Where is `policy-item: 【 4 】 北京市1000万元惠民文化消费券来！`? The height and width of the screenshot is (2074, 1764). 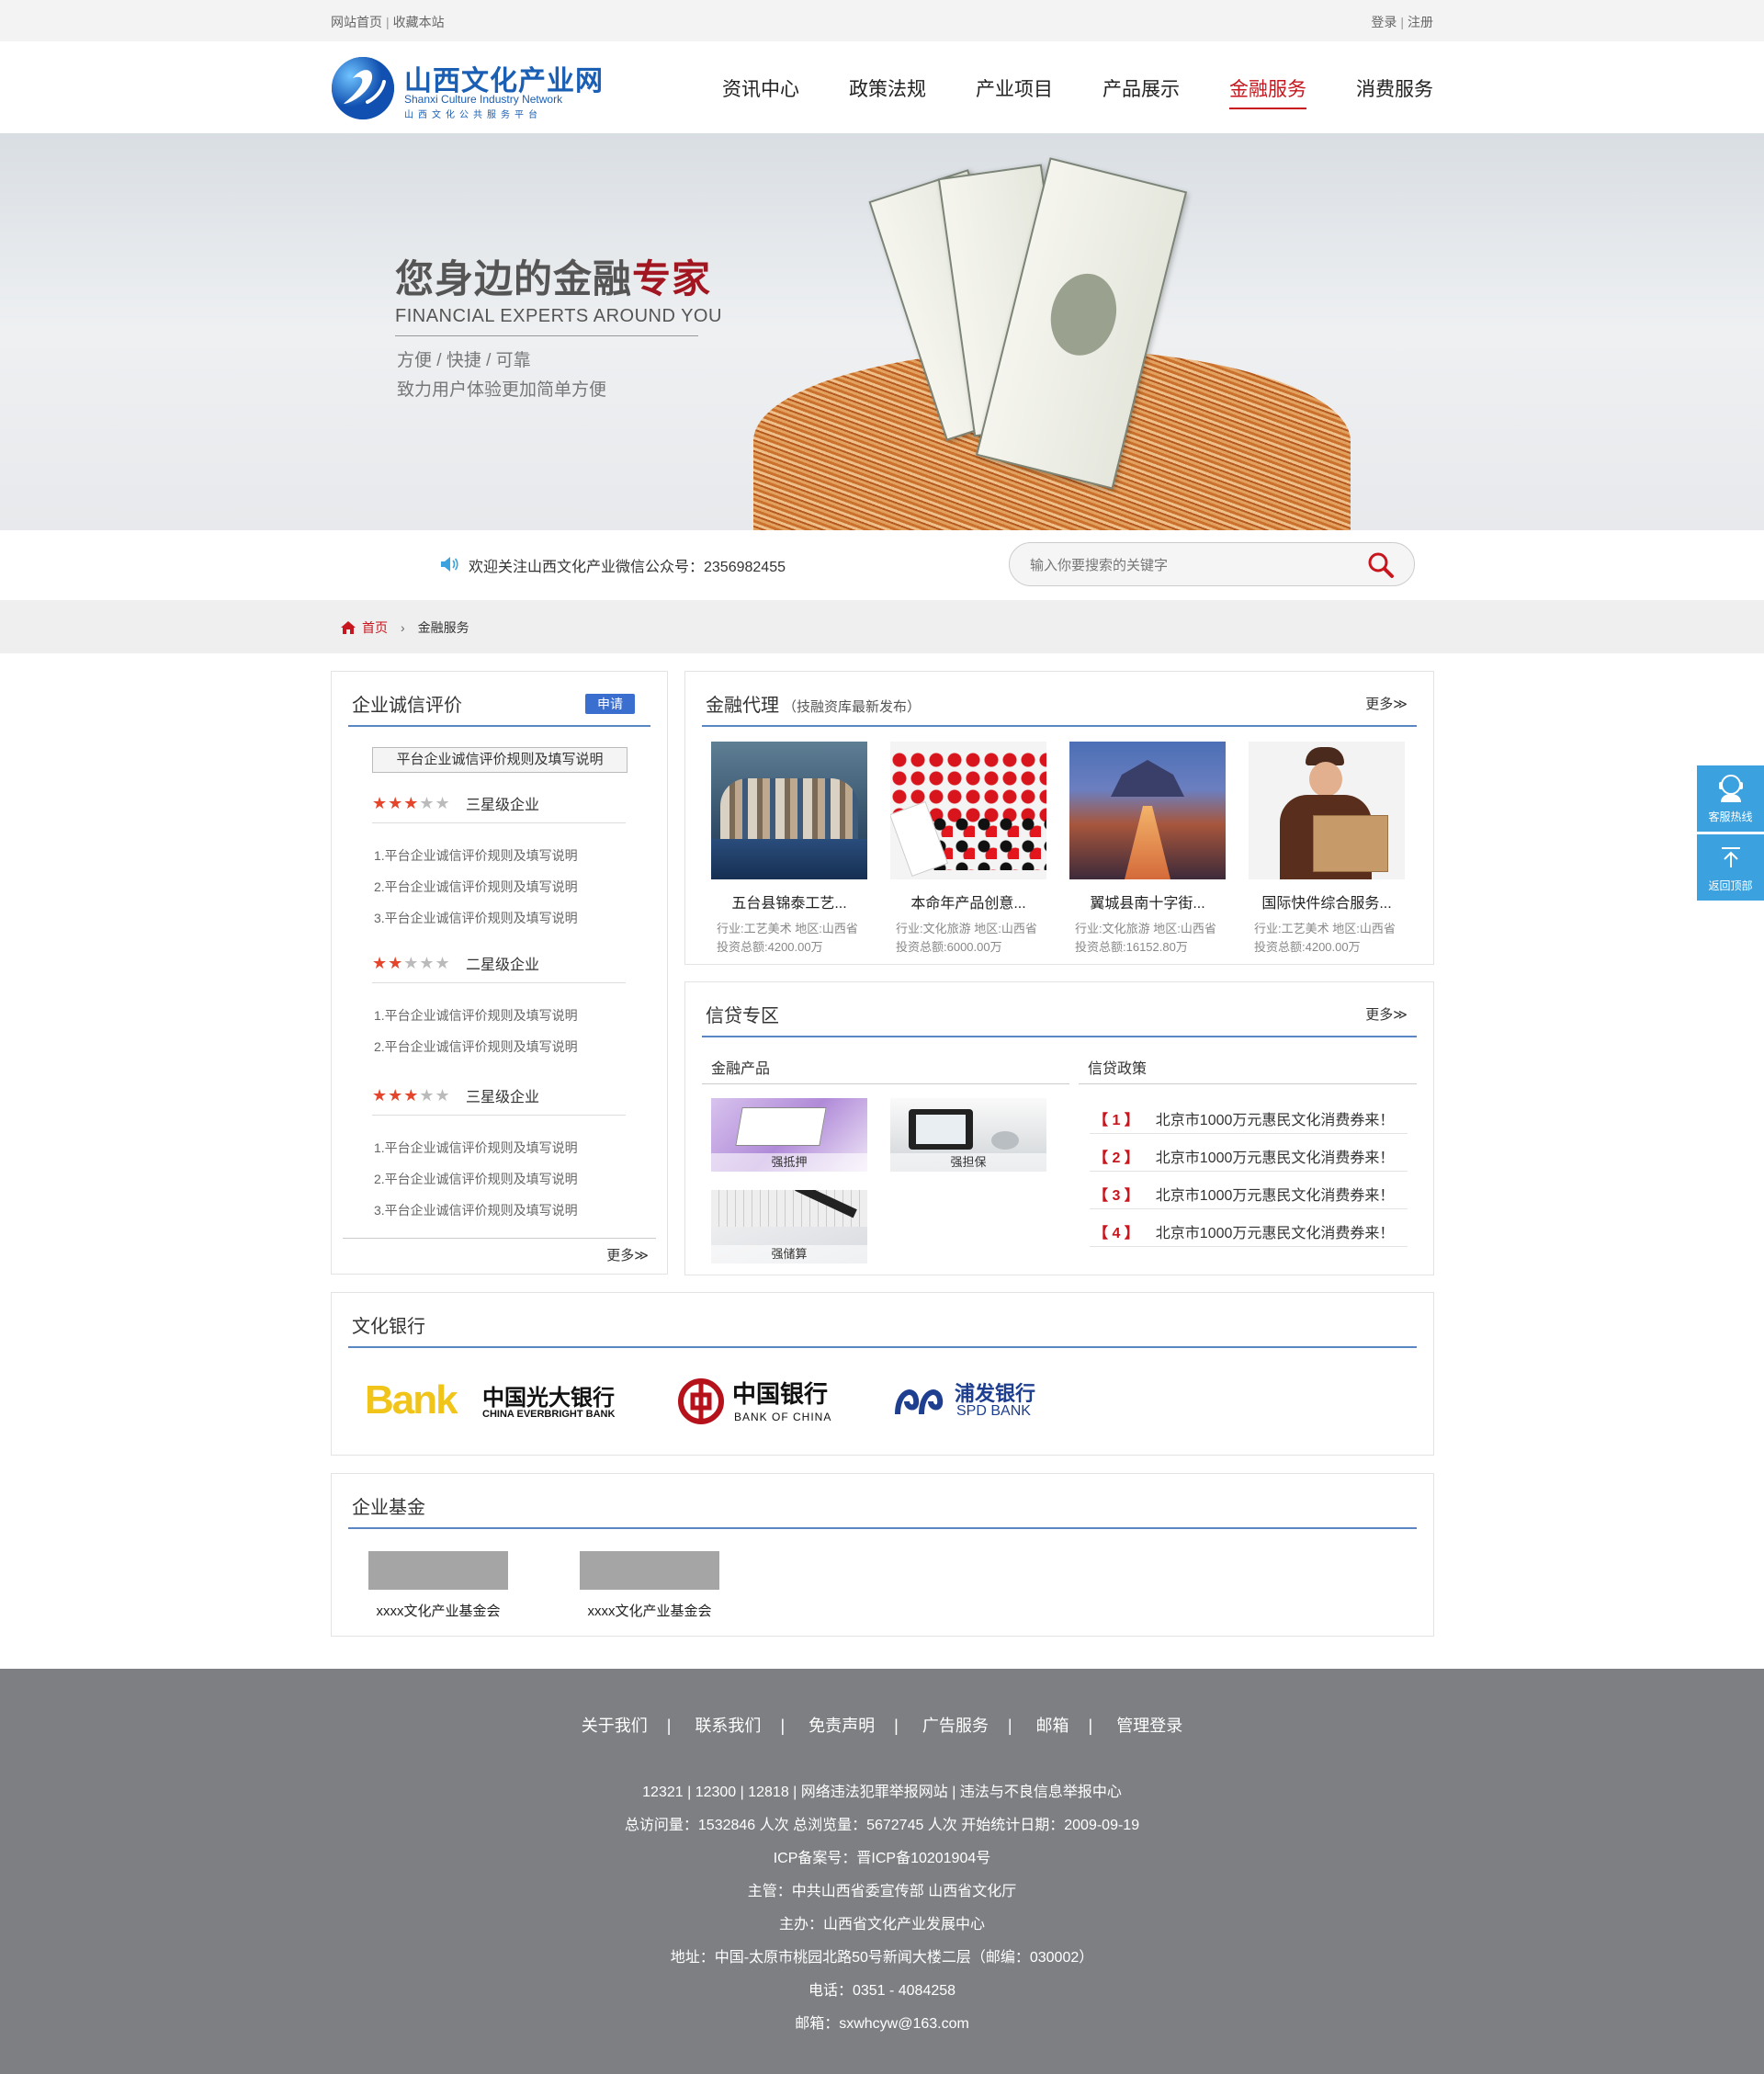
policy-item: 【 4 】 北京市1000万元惠民文化消费券来！ is located at coordinates (1243, 1231).